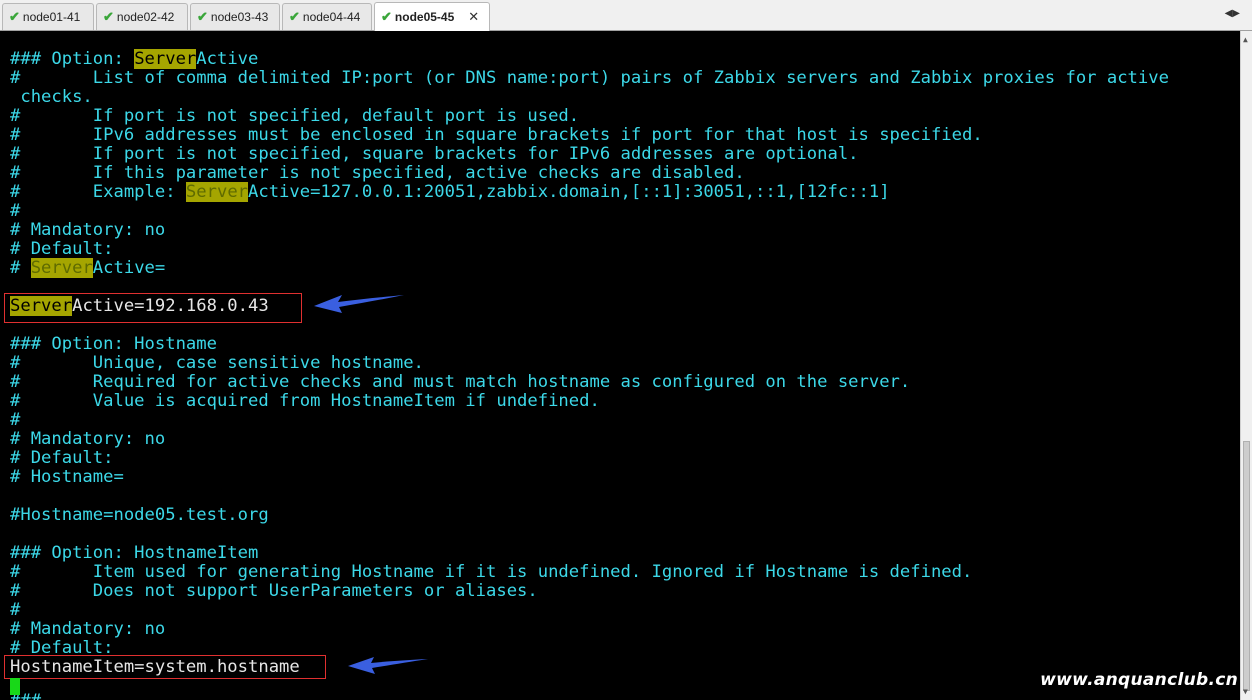 The image size is (1252, 700). What do you see at coordinates (424, 17) in the screenshot?
I see `tab-label: node05-45` at bounding box center [424, 17].